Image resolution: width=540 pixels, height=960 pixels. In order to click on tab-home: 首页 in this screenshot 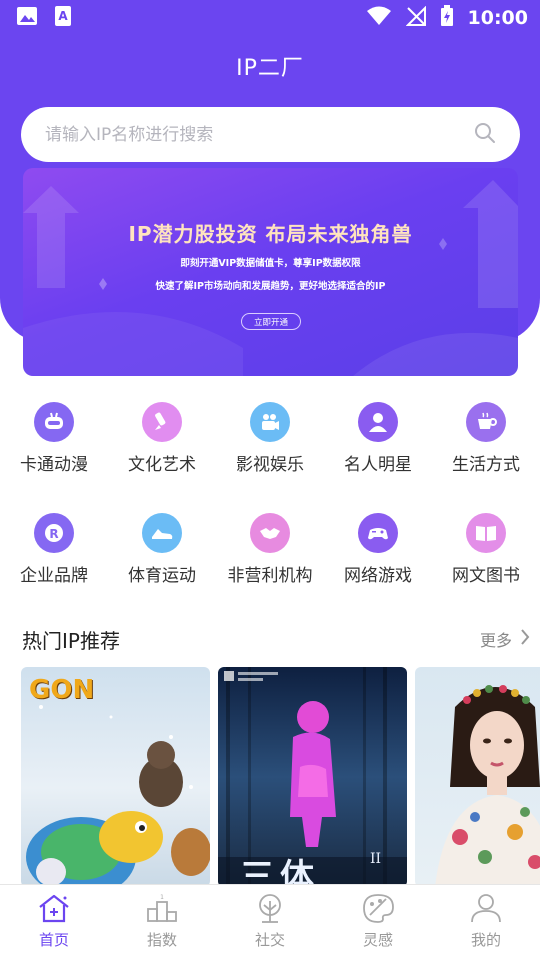, I will do `click(54, 922)`.